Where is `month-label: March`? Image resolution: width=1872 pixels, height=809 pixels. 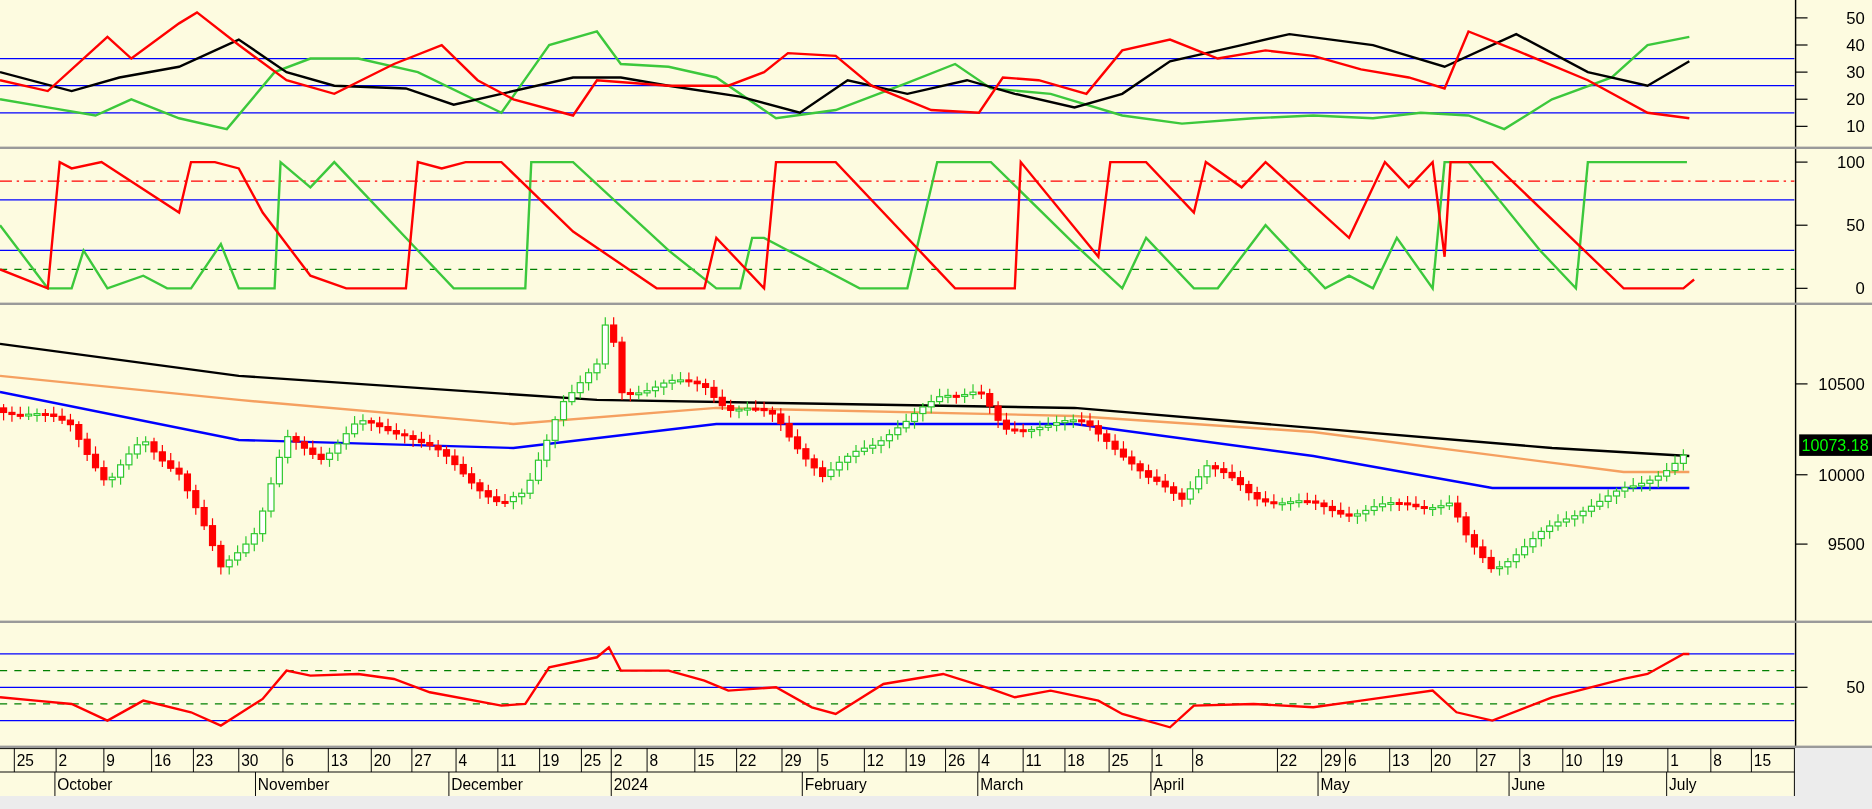
month-label: March is located at coordinates (1002, 784).